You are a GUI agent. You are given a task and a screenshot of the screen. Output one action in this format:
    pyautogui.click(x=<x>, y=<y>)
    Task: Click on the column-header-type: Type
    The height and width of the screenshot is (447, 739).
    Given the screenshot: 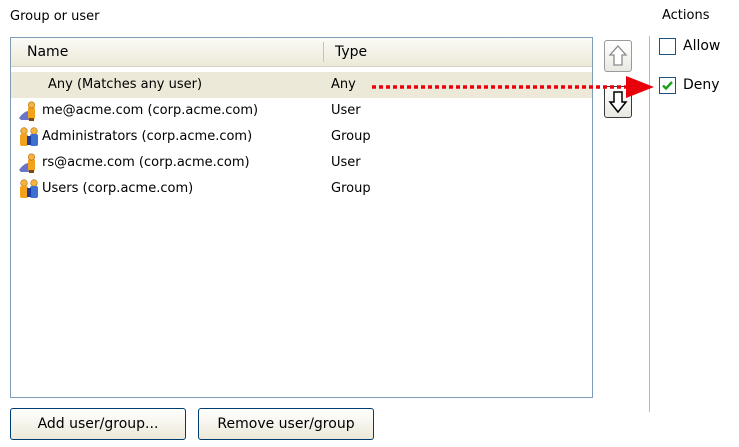 What is the action you would take?
    pyautogui.click(x=351, y=52)
    